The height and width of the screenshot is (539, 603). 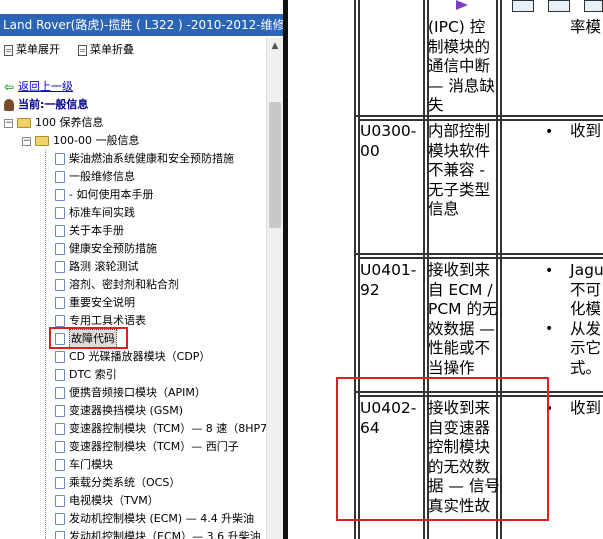 What do you see at coordinates (126, 410) in the screenshot?
I see `tree-leaf-label: 变速器换挡模块 (GSM)` at bounding box center [126, 410].